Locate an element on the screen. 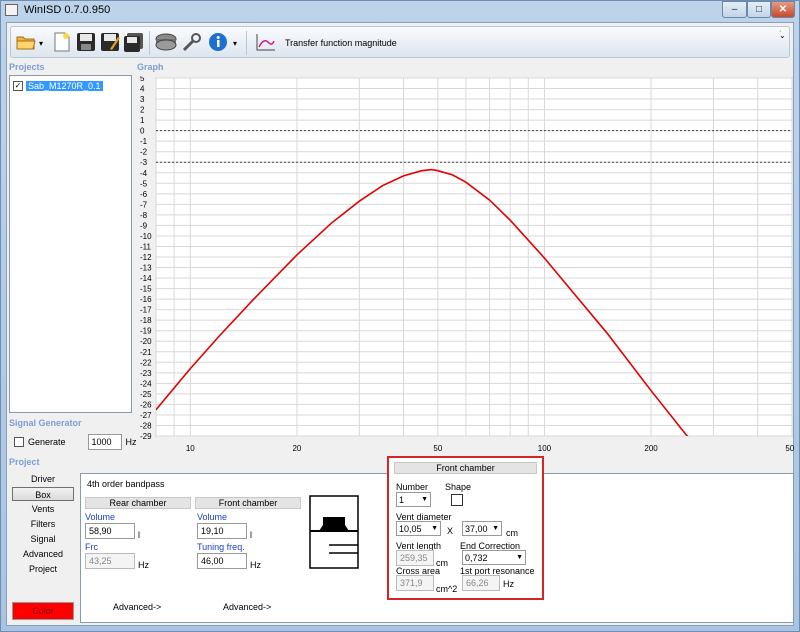 This screenshot has width=800, height=632. y-tick-label: -15 is located at coordinates (146, 289).